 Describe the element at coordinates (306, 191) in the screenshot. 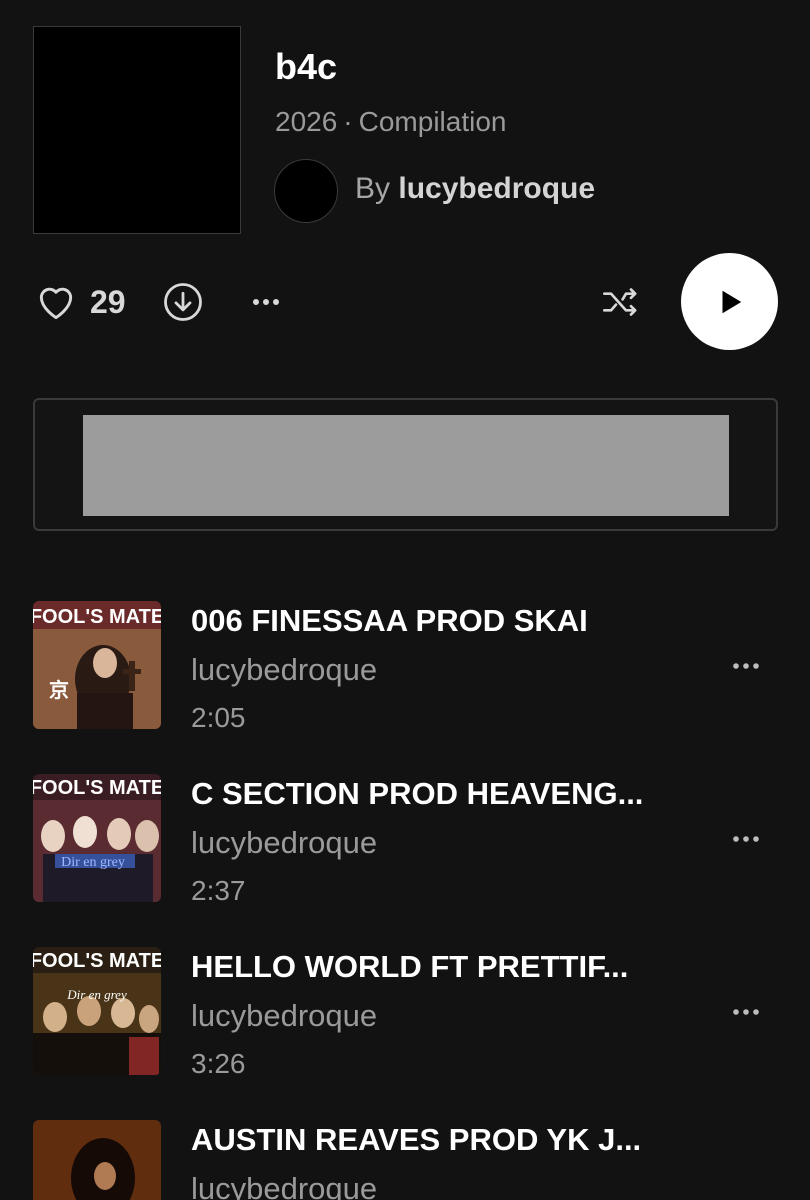

I see `owner-avatar` at that location.